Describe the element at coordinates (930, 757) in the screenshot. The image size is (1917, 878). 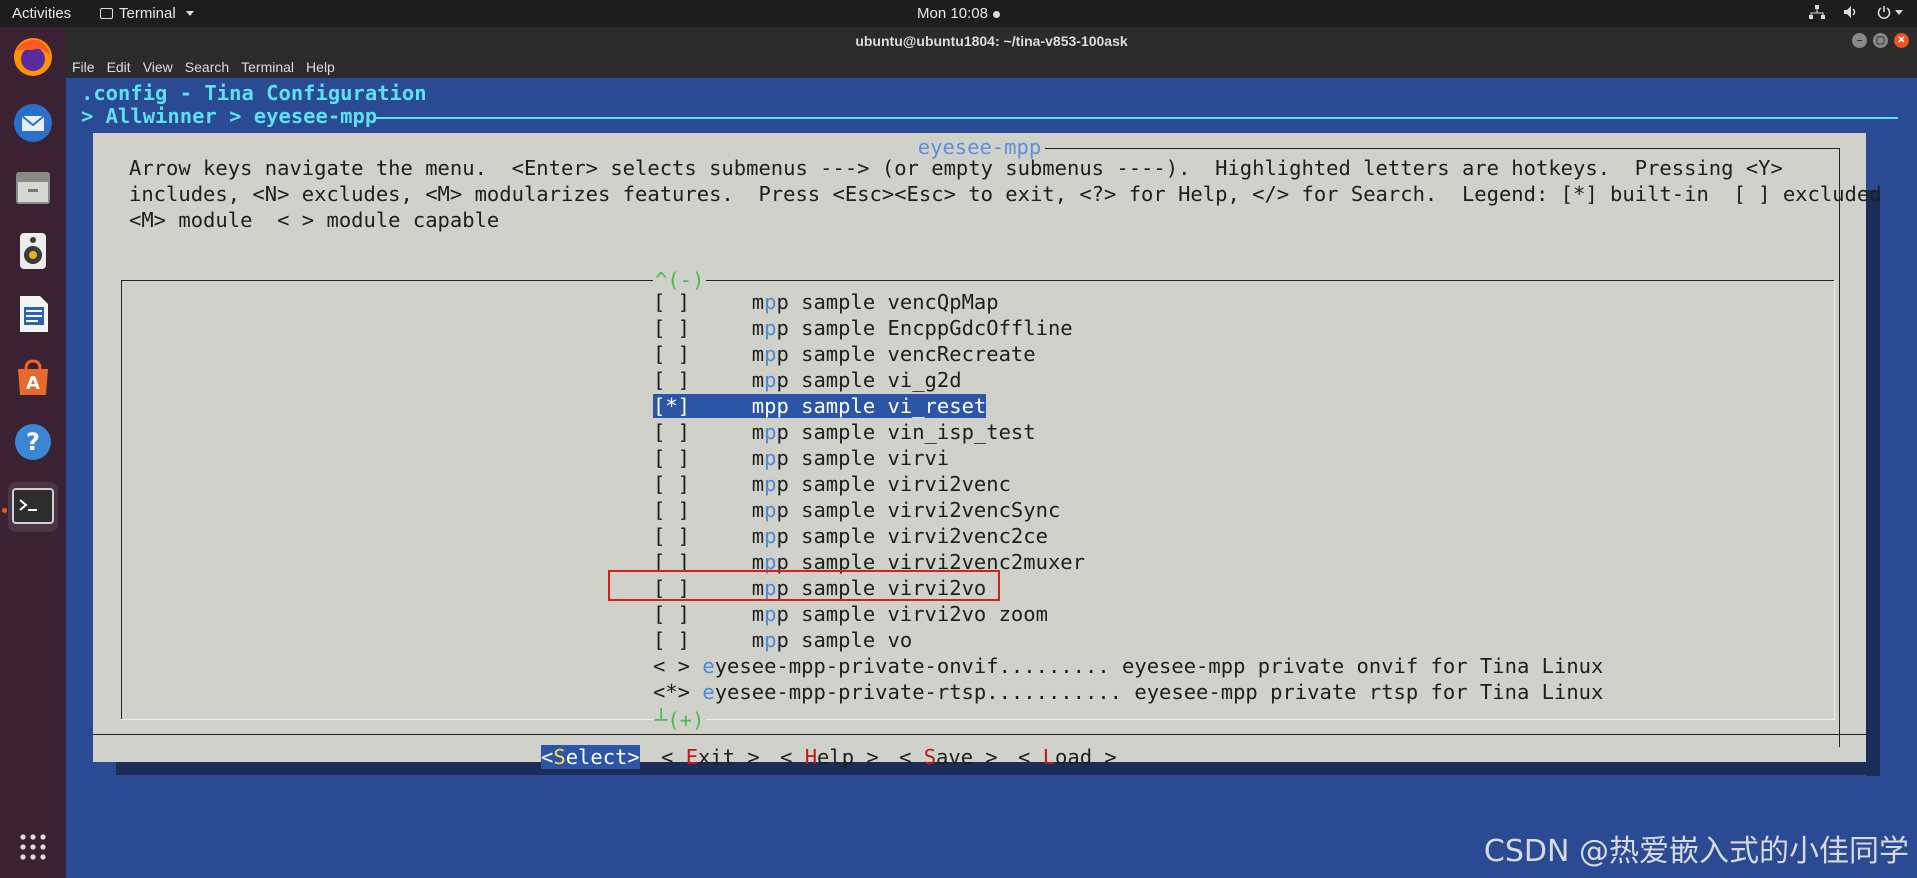
I see `button-hotkey: S` at that location.